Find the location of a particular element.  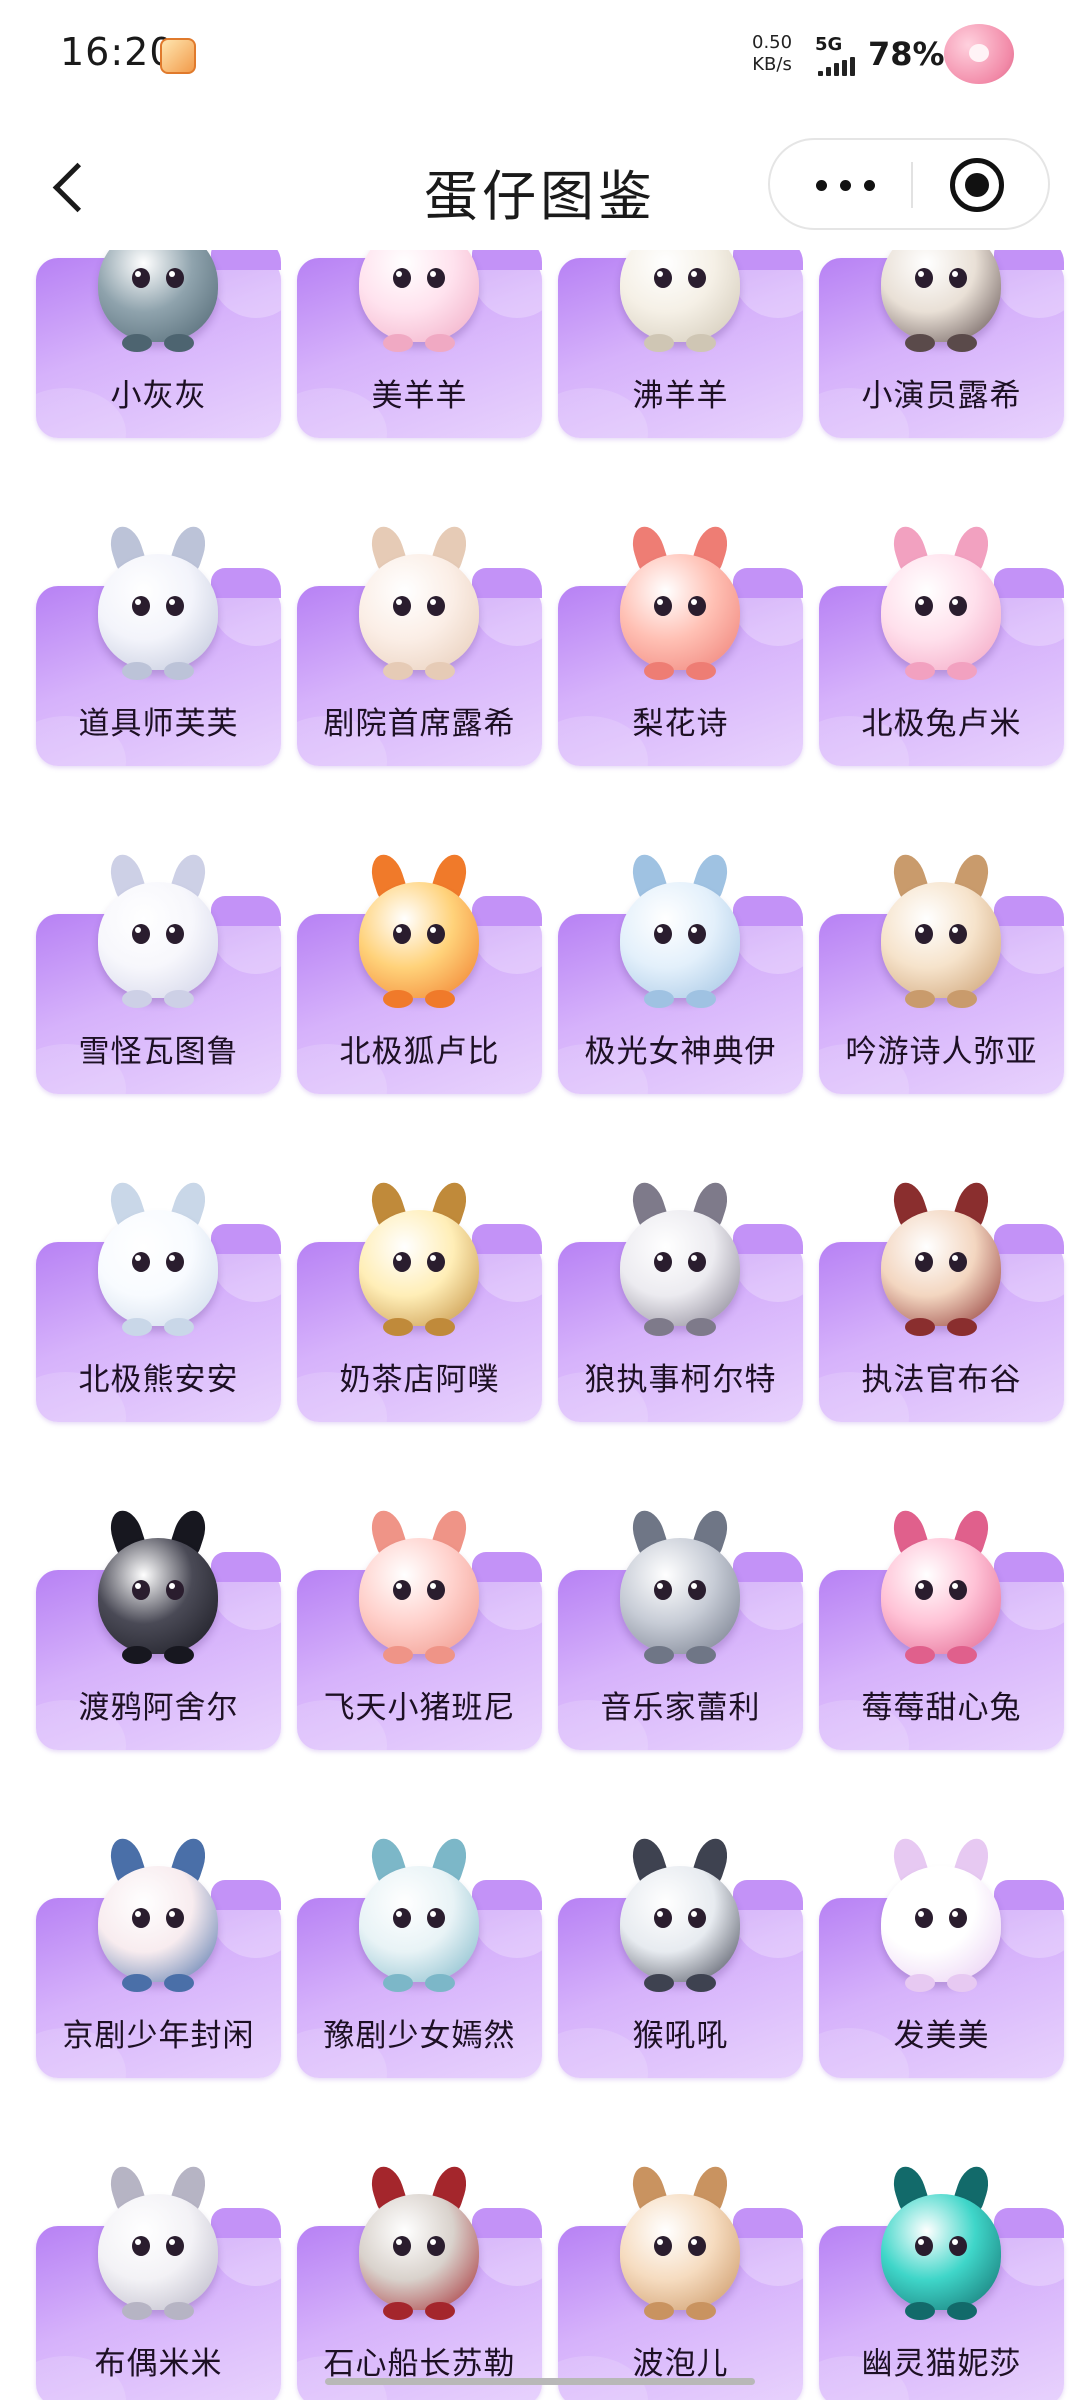

character-card: 波泡儿 is located at coordinates (680, 2283).